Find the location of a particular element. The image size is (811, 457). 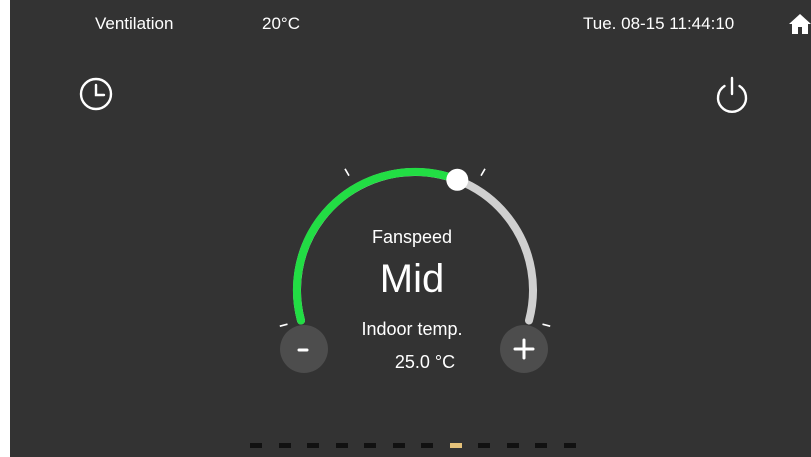

dial-knob is located at coordinates (457, 179).